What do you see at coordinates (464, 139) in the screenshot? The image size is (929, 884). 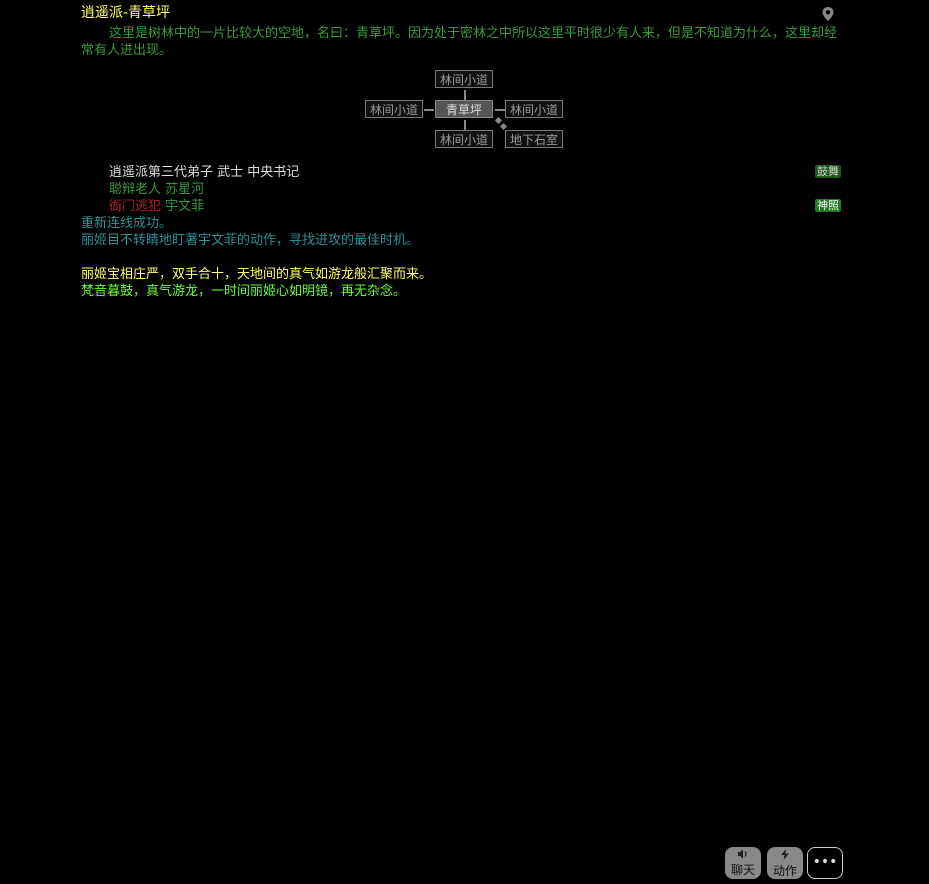 I see `map-room-south: 林间小道` at bounding box center [464, 139].